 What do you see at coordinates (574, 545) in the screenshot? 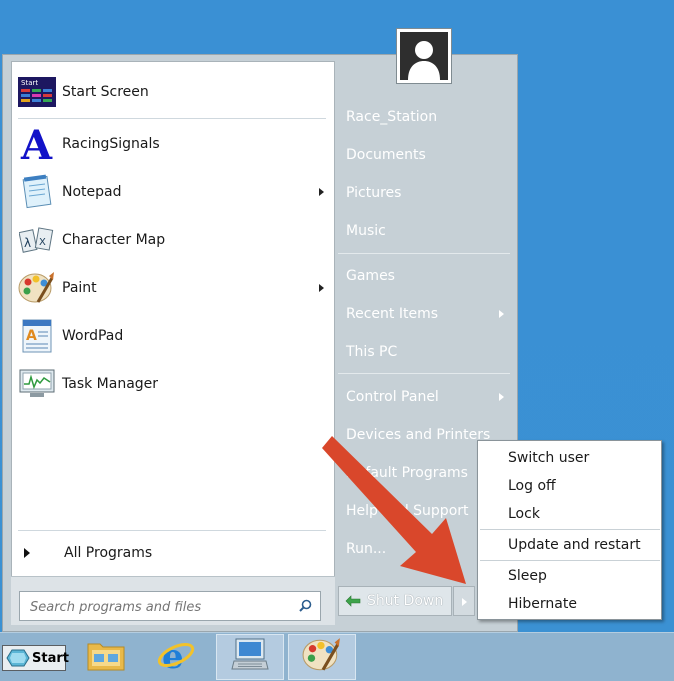
I see `menu-item-label: Update and restart` at bounding box center [574, 545].